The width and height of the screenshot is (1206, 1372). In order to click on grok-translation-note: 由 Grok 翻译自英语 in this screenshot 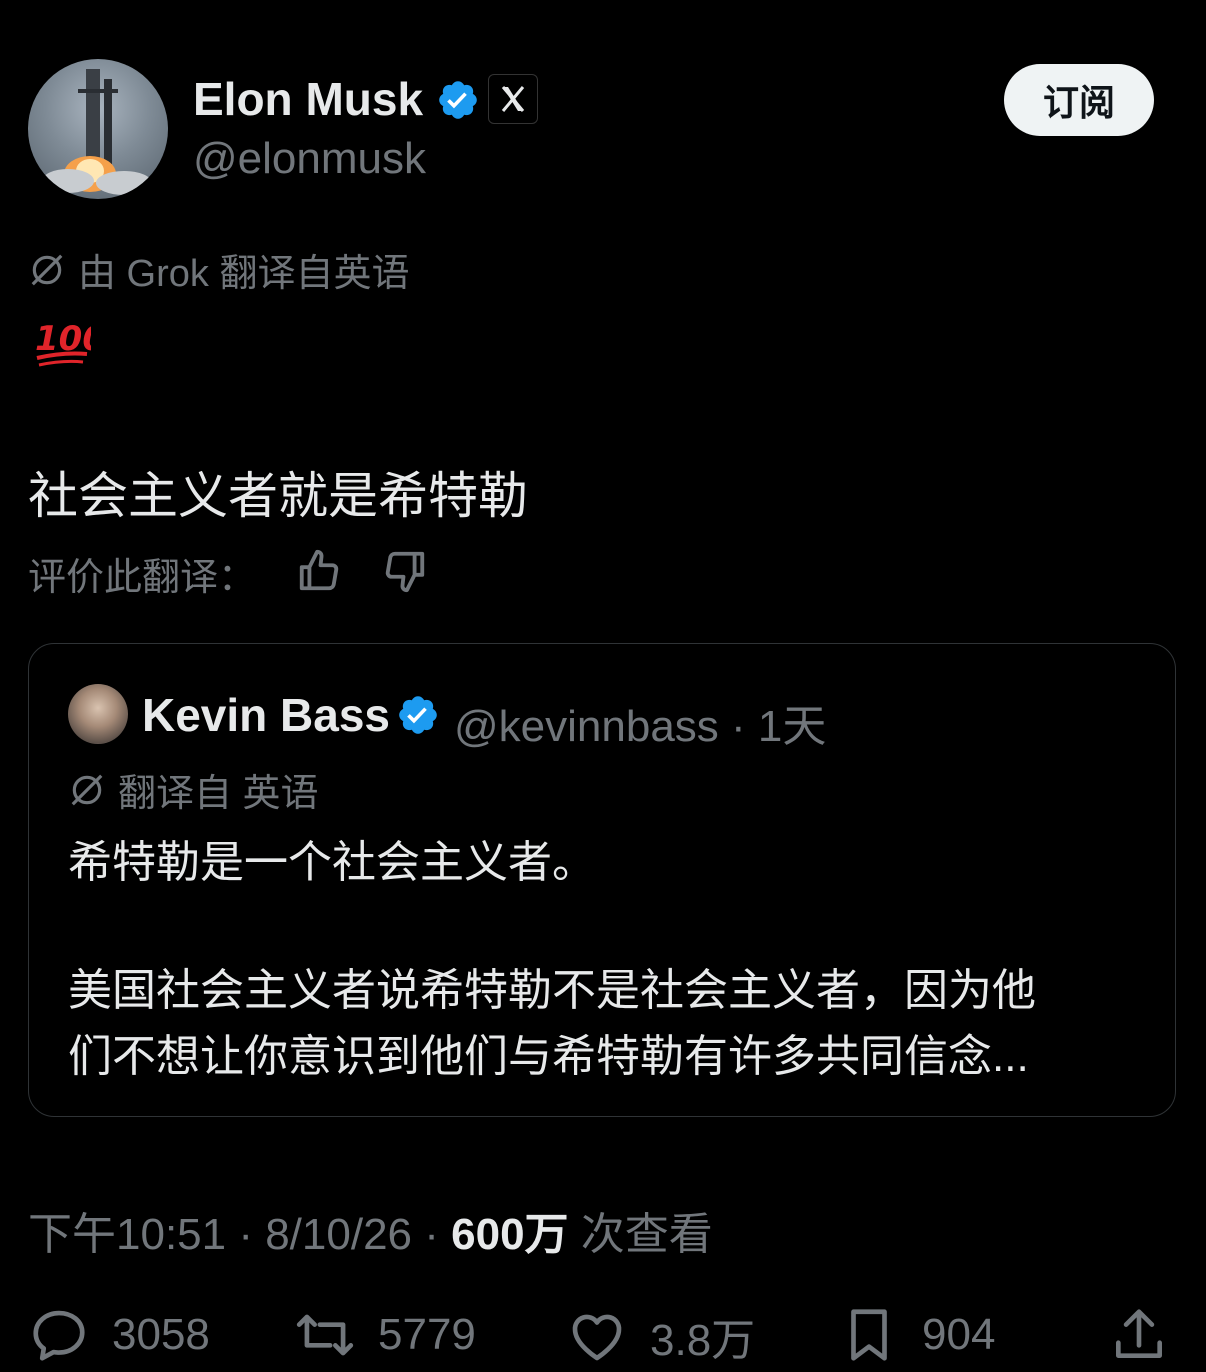, I will do `click(218, 269)`.